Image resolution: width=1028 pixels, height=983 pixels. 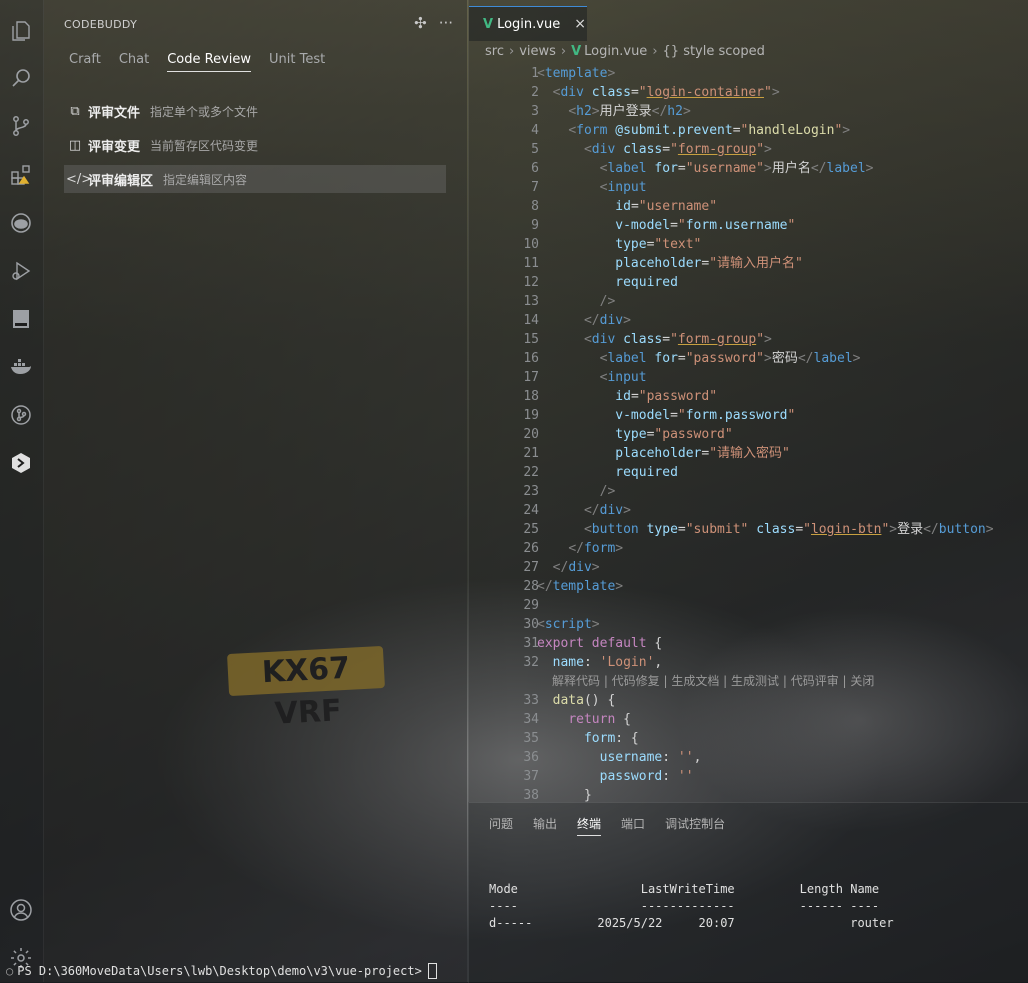 What do you see at coordinates (537, 51) in the screenshot?
I see `breadcrumb-views: views` at bounding box center [537, 51].